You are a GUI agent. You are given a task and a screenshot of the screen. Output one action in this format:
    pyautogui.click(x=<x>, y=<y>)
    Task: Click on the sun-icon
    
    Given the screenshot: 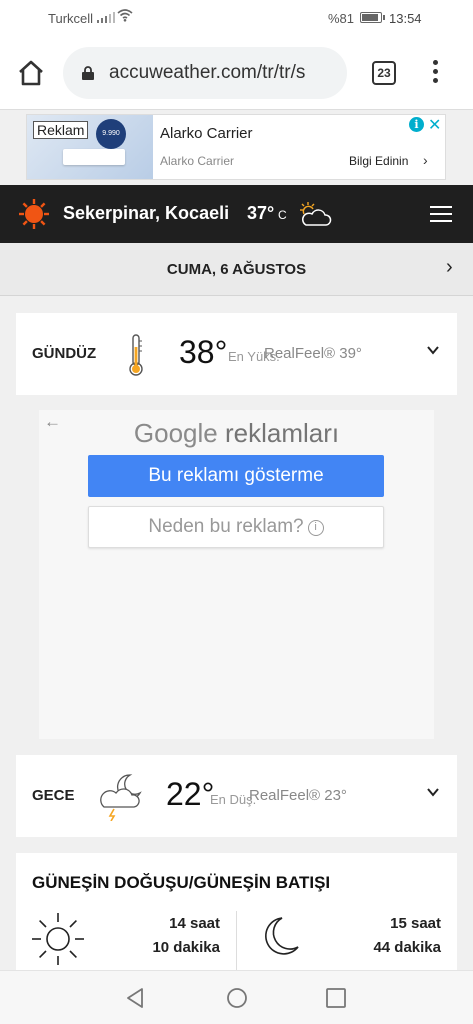 What is the action you would take?
    pyautogui.click(x=58, y=939)
    